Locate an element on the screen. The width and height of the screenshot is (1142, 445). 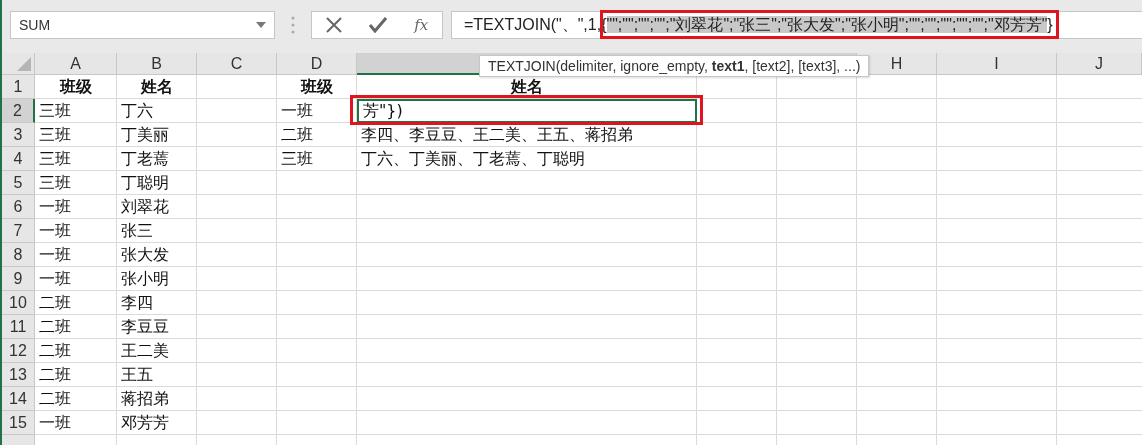
caret-icon is located at coordinates (261, 25).